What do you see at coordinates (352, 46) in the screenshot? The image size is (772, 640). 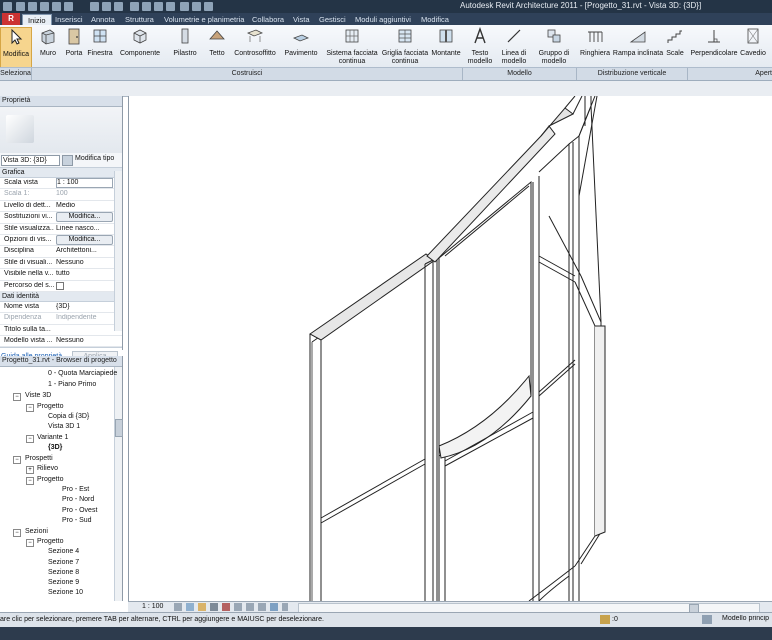 I see `sistema-facciata-button: Sistema facciata continua` at bounding box center [352, 46].